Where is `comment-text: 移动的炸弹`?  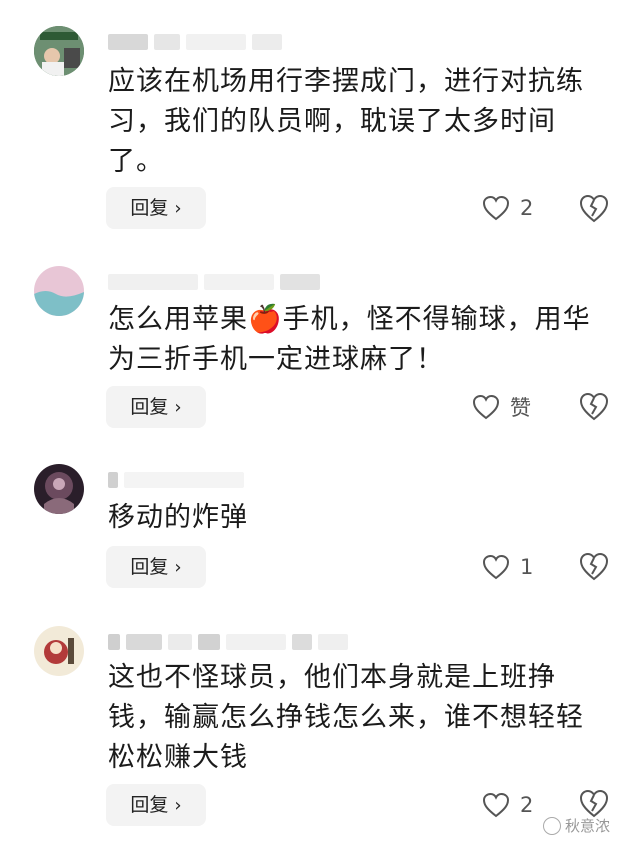
comment-text: 移动的炸弹 is located at coordinates (178, 517).